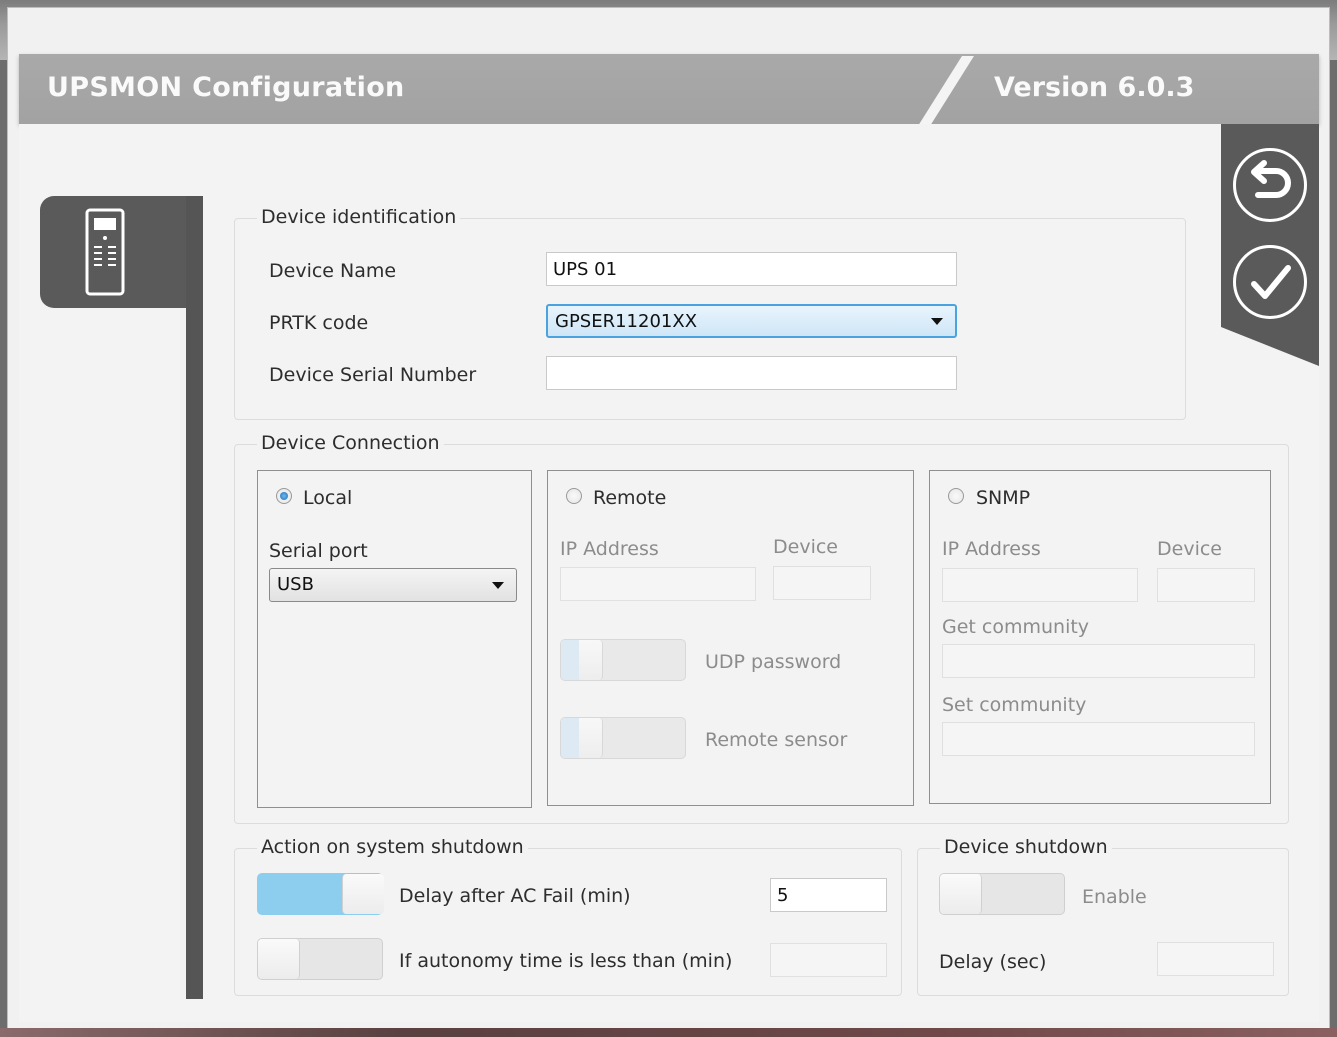 The height and width of the screenshot is (1037, 1337). What do you see at coordinates (626, 321) in the screenshot?
I see `prtk-code-value: GPSER11201XX` at bounding box center [626, 321].